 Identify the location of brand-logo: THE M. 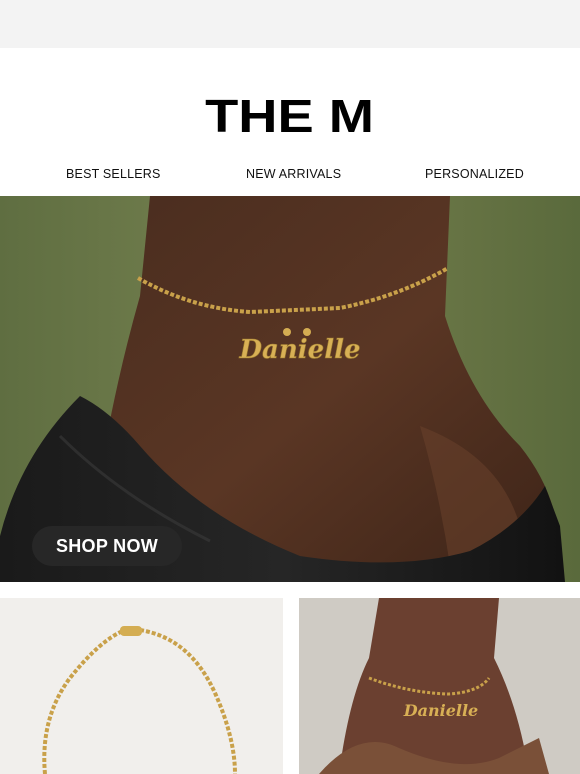
(290, 116).